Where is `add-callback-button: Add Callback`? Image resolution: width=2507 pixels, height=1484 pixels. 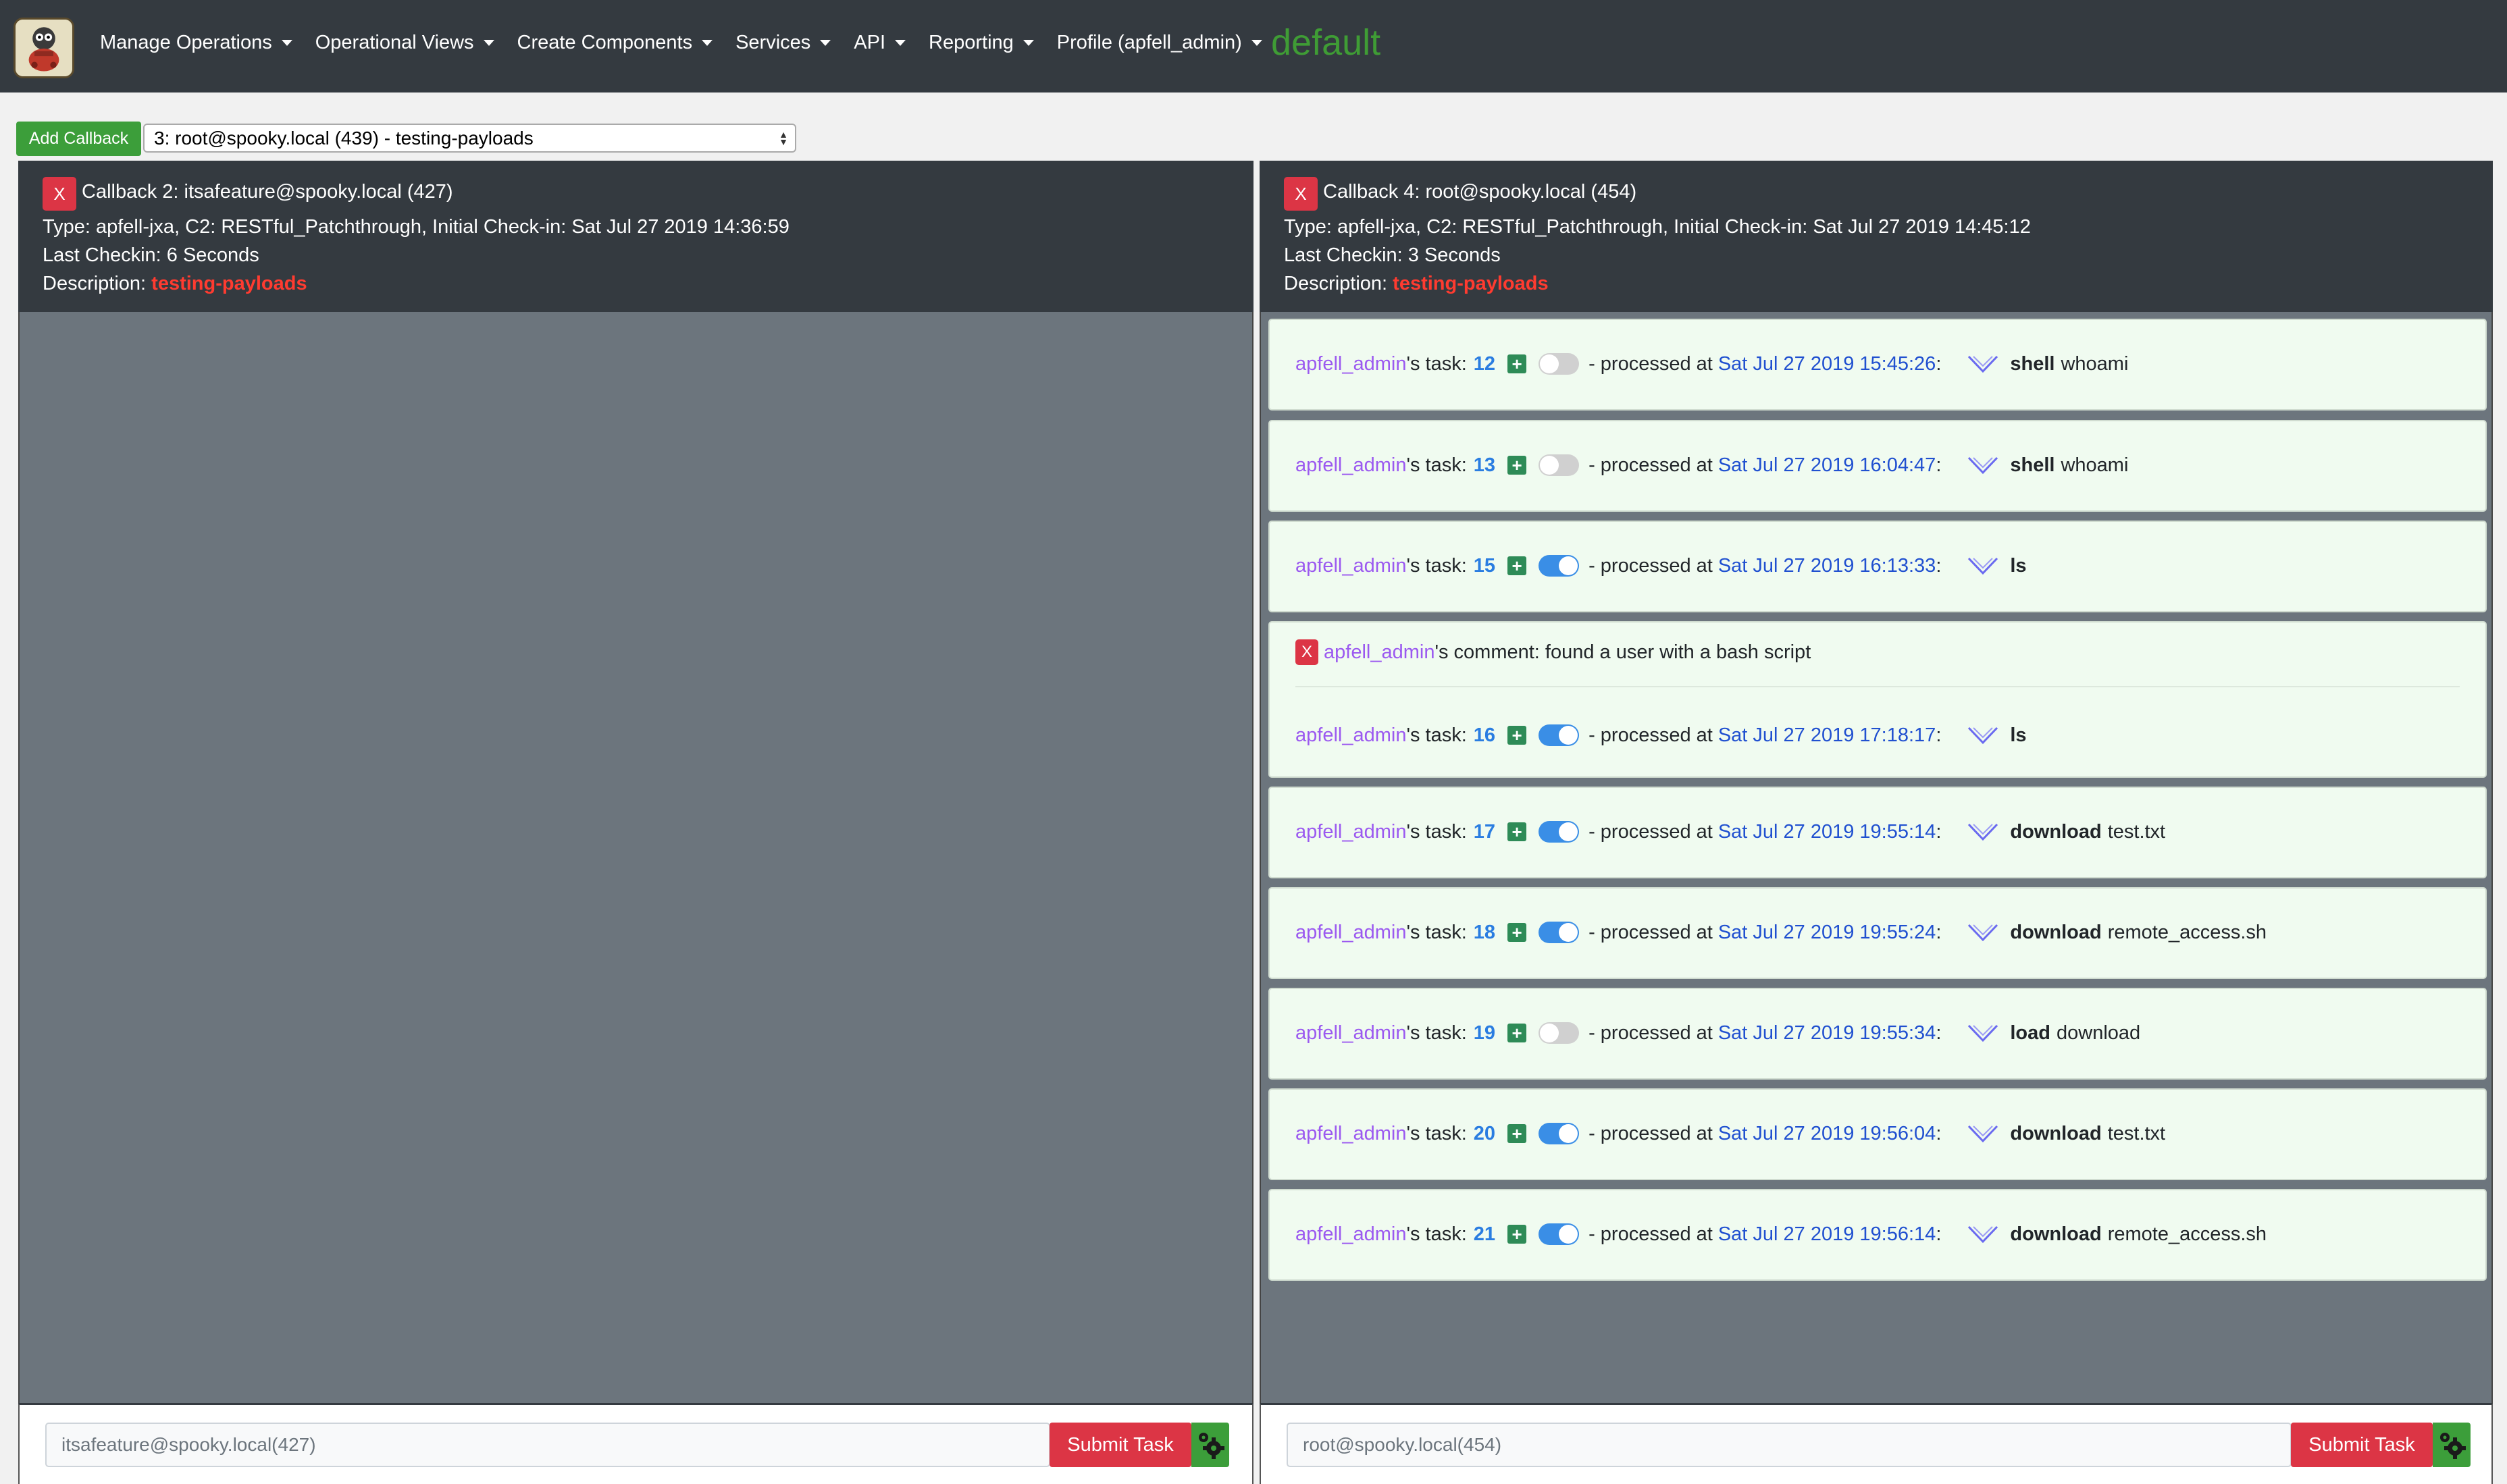
add-callback-button: Add Callback is located at coordinates (78, 139).